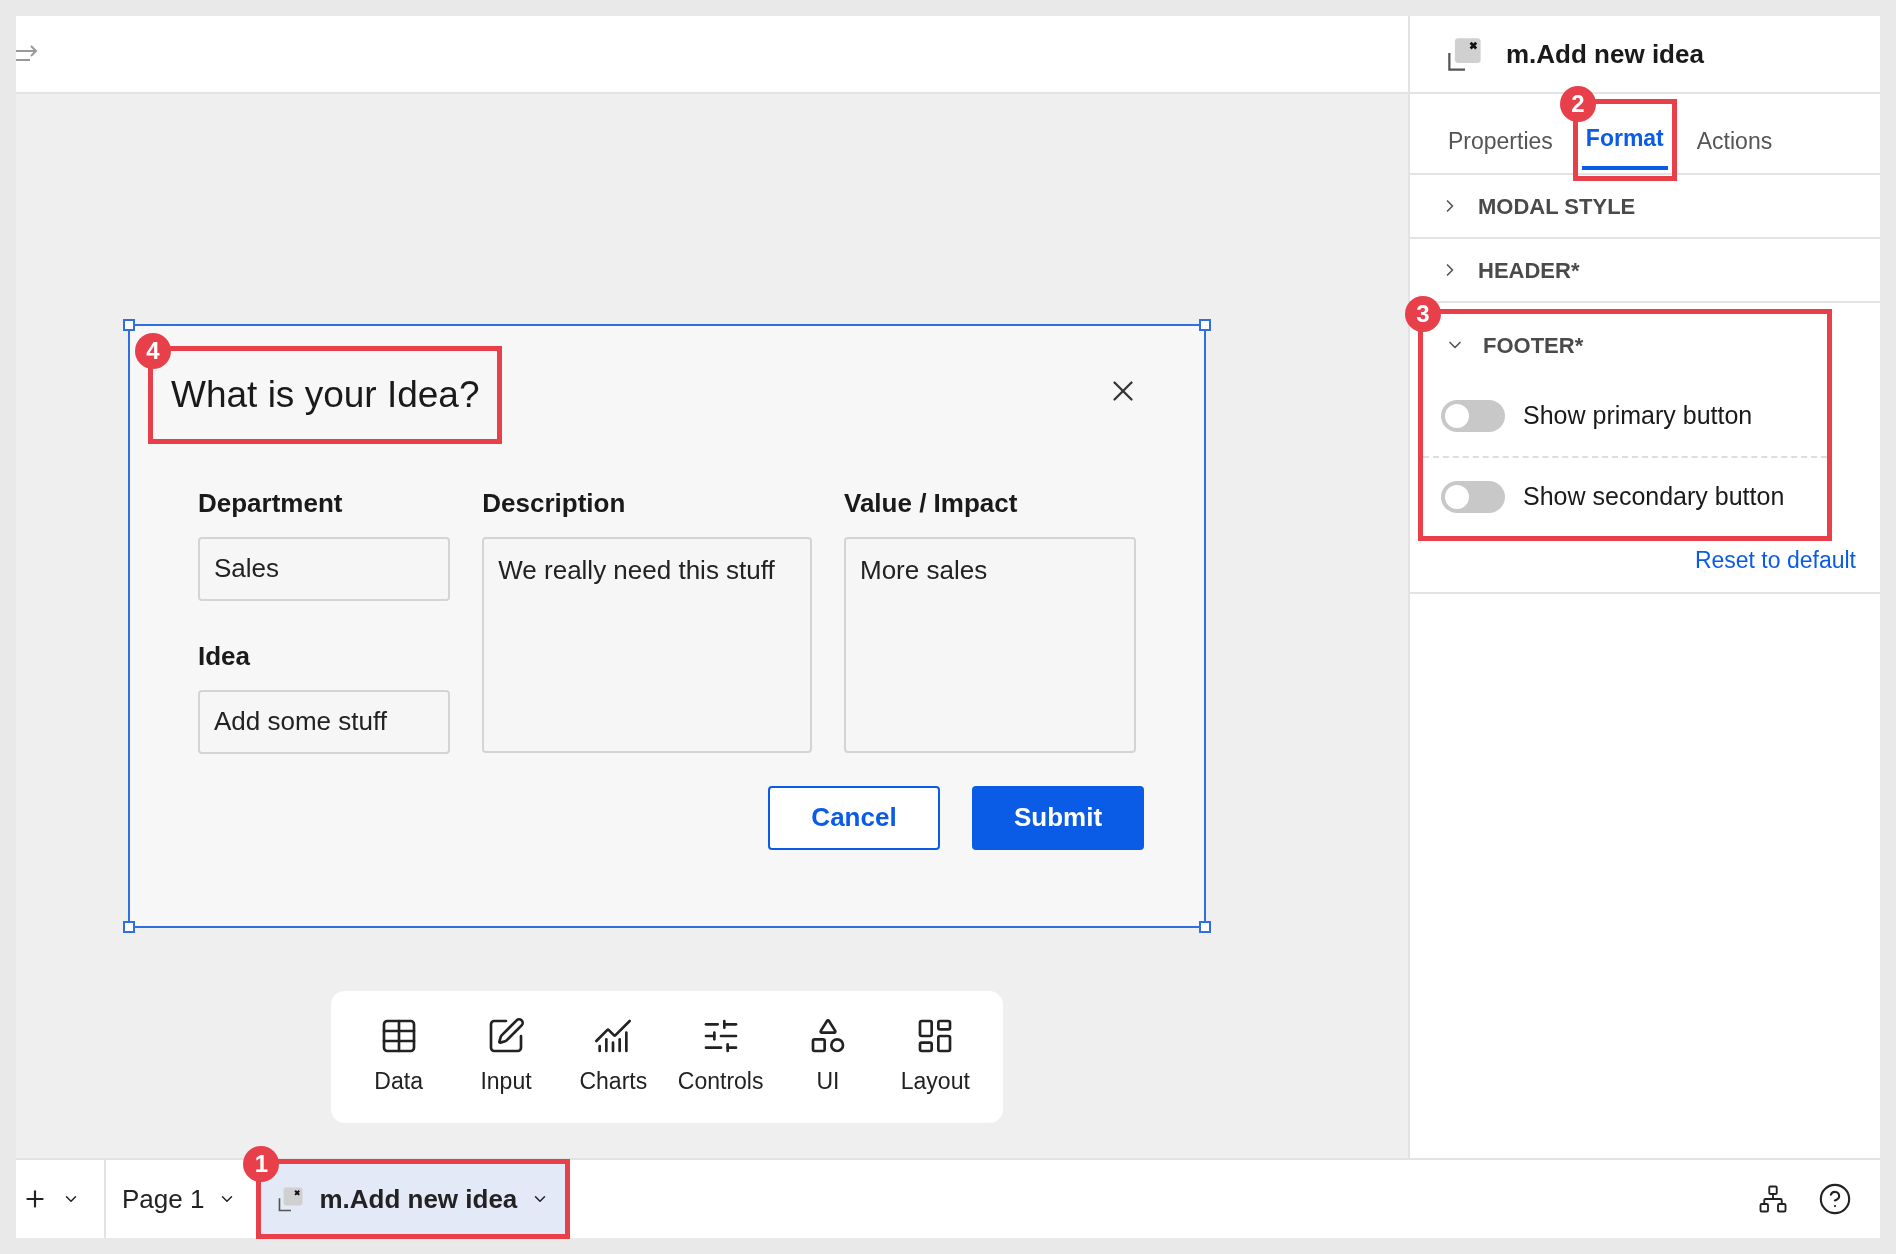  Describe the element at coordinates (720, 1057) in the screenshot. I see `toolbar-button: Controls` at that location.